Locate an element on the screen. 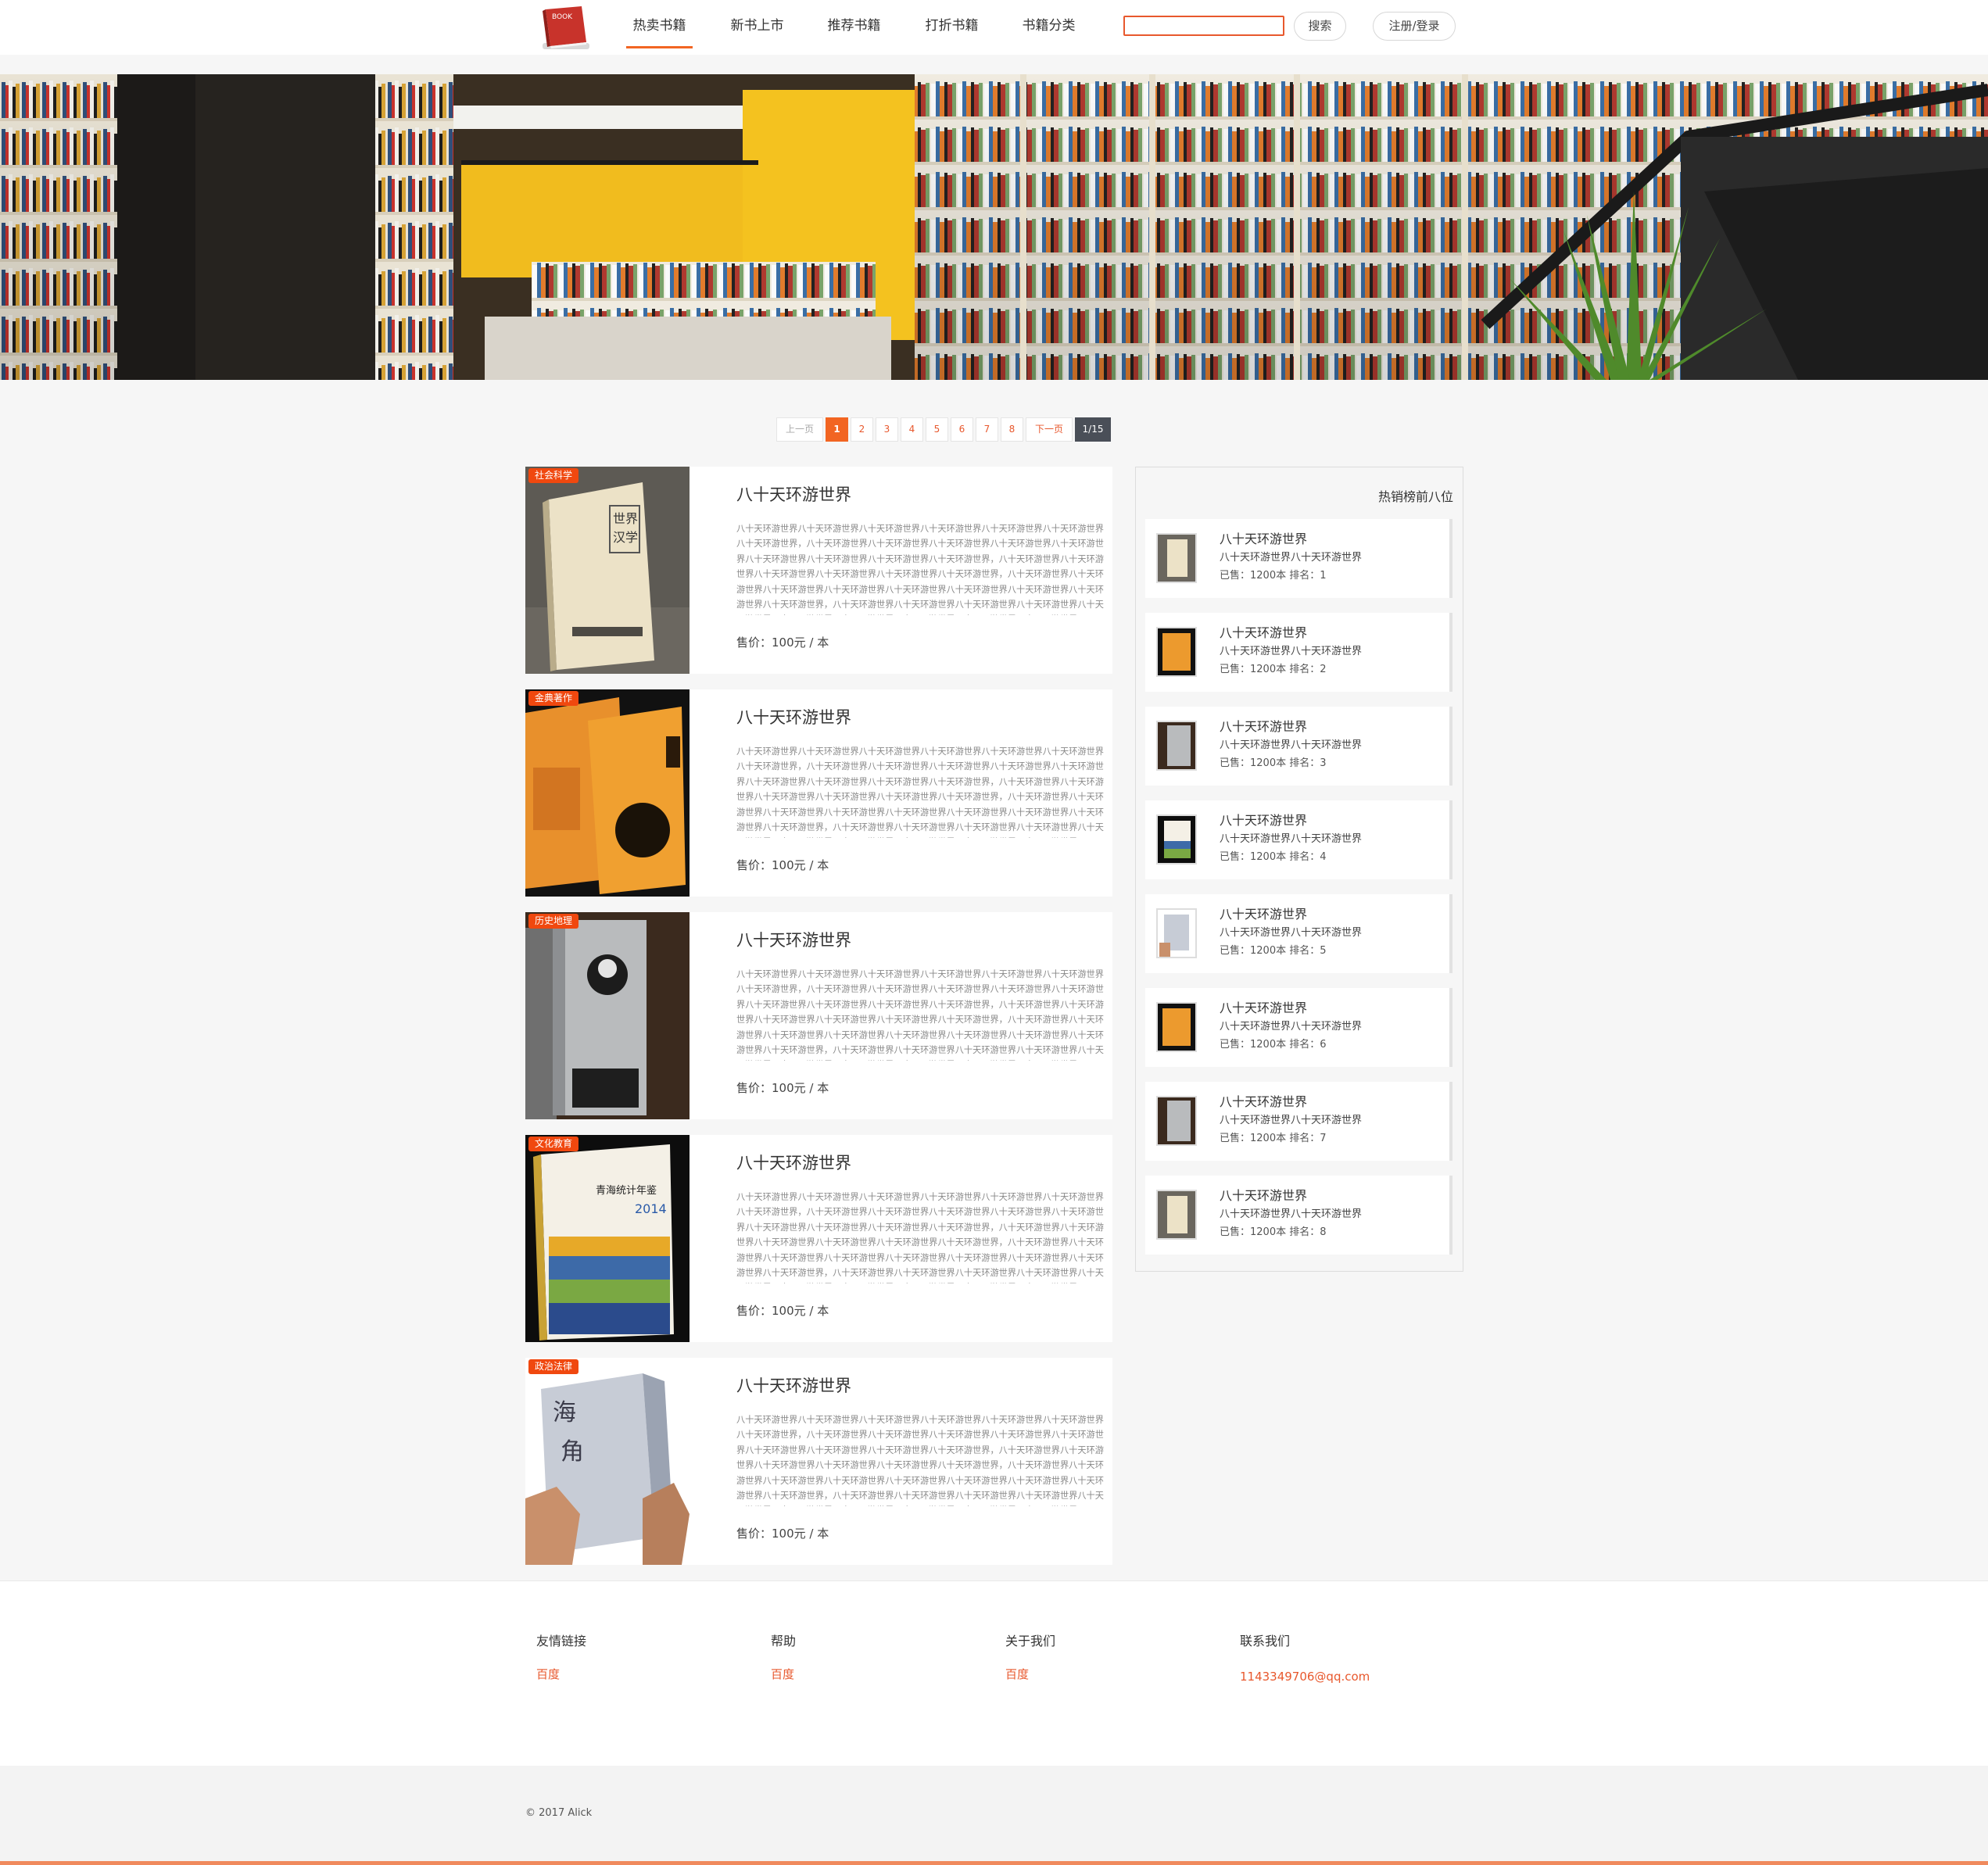  book-cover-image: 世界 汉学 is located at coordinates (607, 570).